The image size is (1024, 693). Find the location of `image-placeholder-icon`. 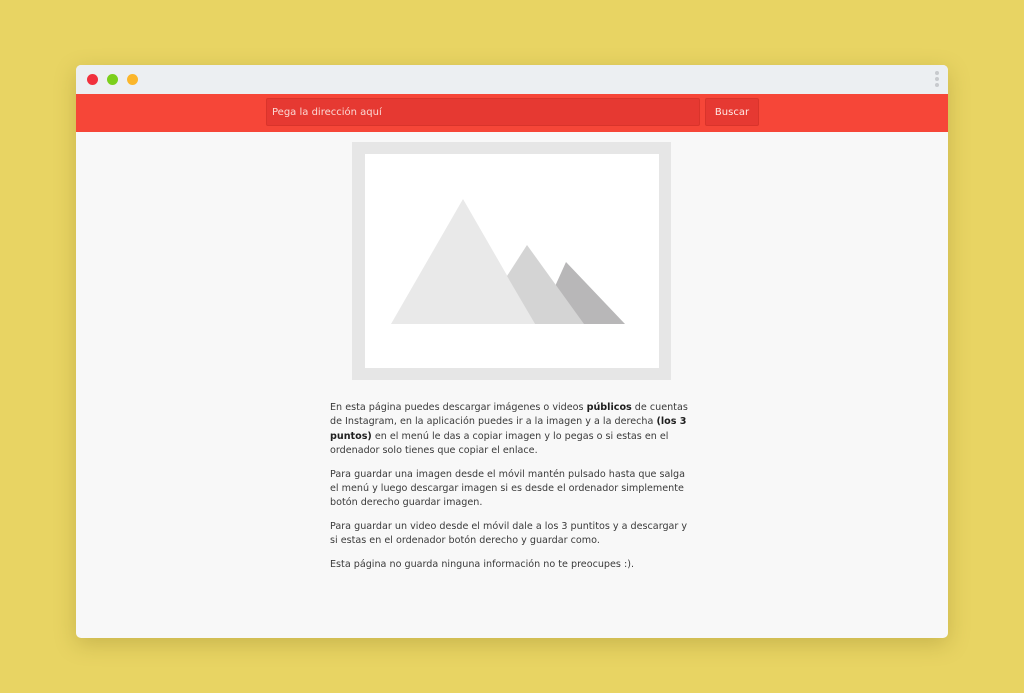

image-placeholder-icon is located at coordinates (511, 261).